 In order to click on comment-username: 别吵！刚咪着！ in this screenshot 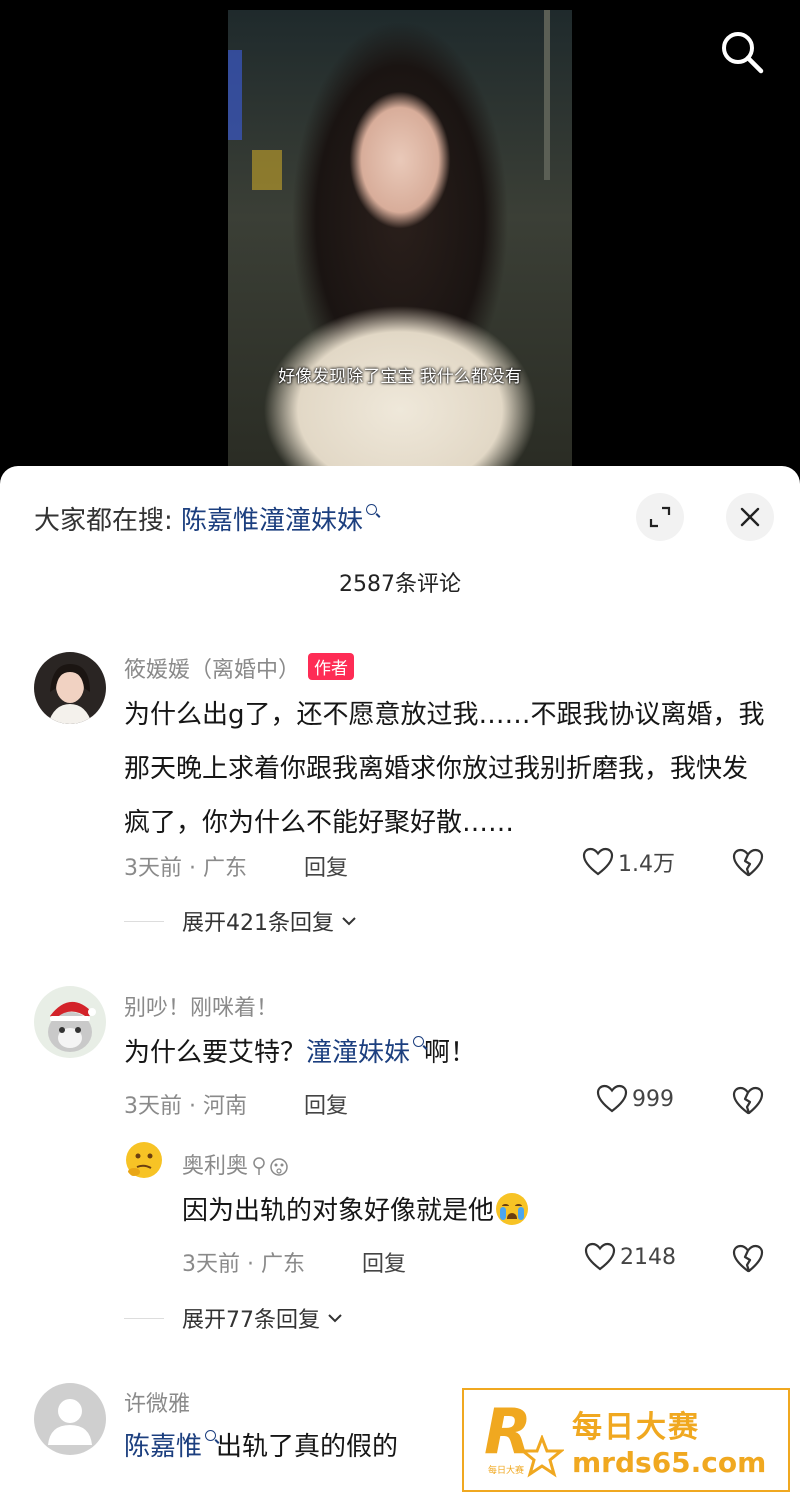, I will do `click(201, 1006)`.